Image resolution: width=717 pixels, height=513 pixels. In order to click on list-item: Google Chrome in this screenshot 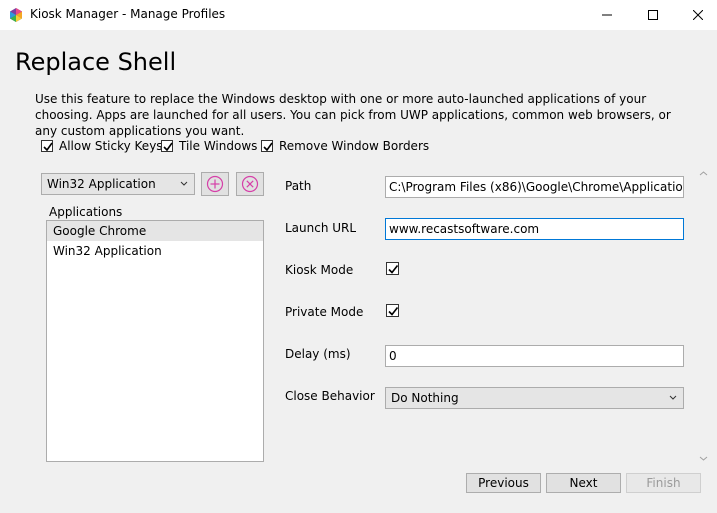, I will do `click(155, 231)`.